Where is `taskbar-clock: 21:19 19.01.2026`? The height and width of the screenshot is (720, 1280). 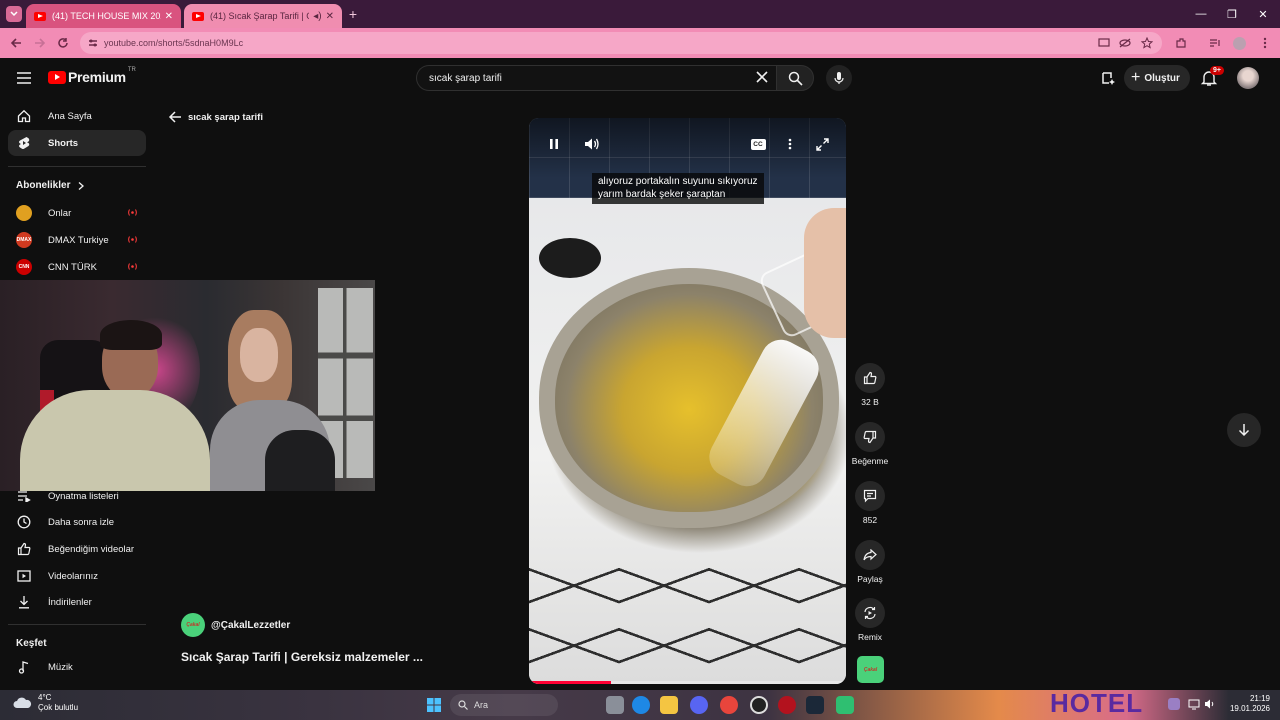 taskbar-clock: 21:19 19.01.2026 is located at coordinates (1246, 704).